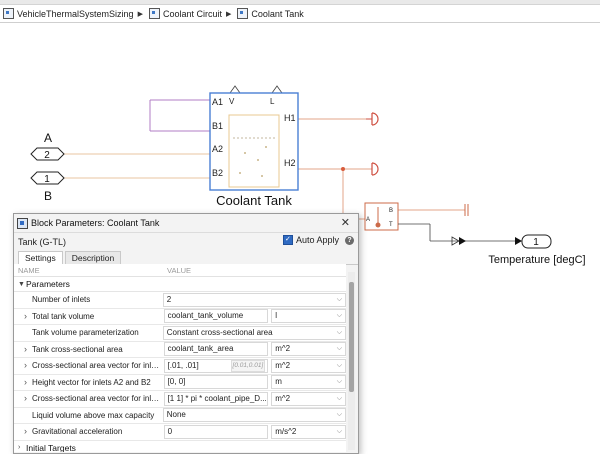 The width and height of the screenshot is (600, 454). I want to click on column-header: NAME VALUE, so click(180, 270).